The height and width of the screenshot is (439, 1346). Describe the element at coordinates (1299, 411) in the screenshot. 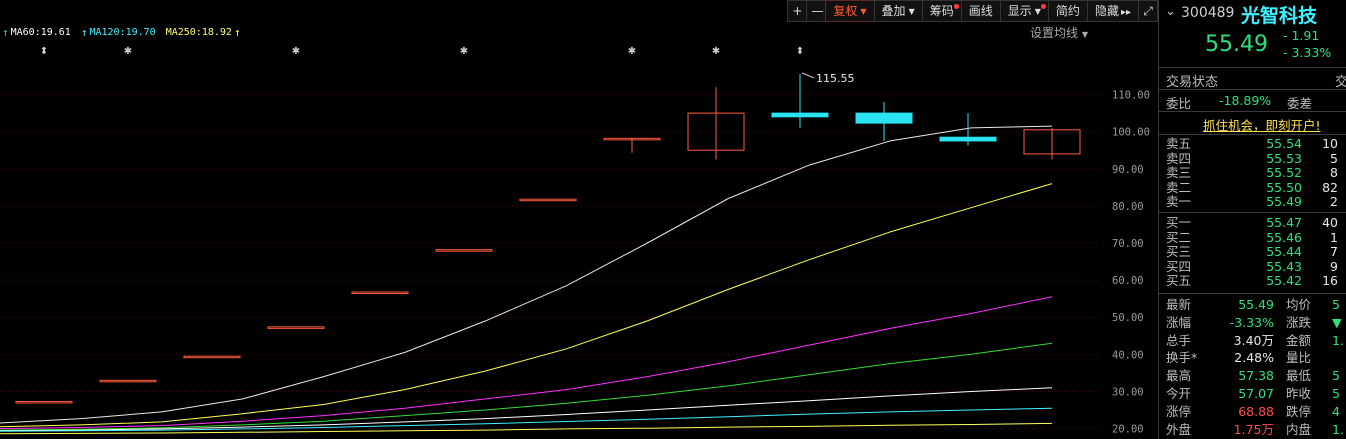

I see `quote-label: 跌停` at that location.